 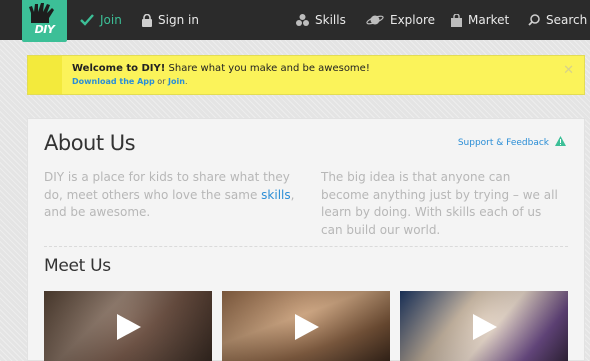 I want to click on notice-accent-stripe, so click(x=45, y=75).